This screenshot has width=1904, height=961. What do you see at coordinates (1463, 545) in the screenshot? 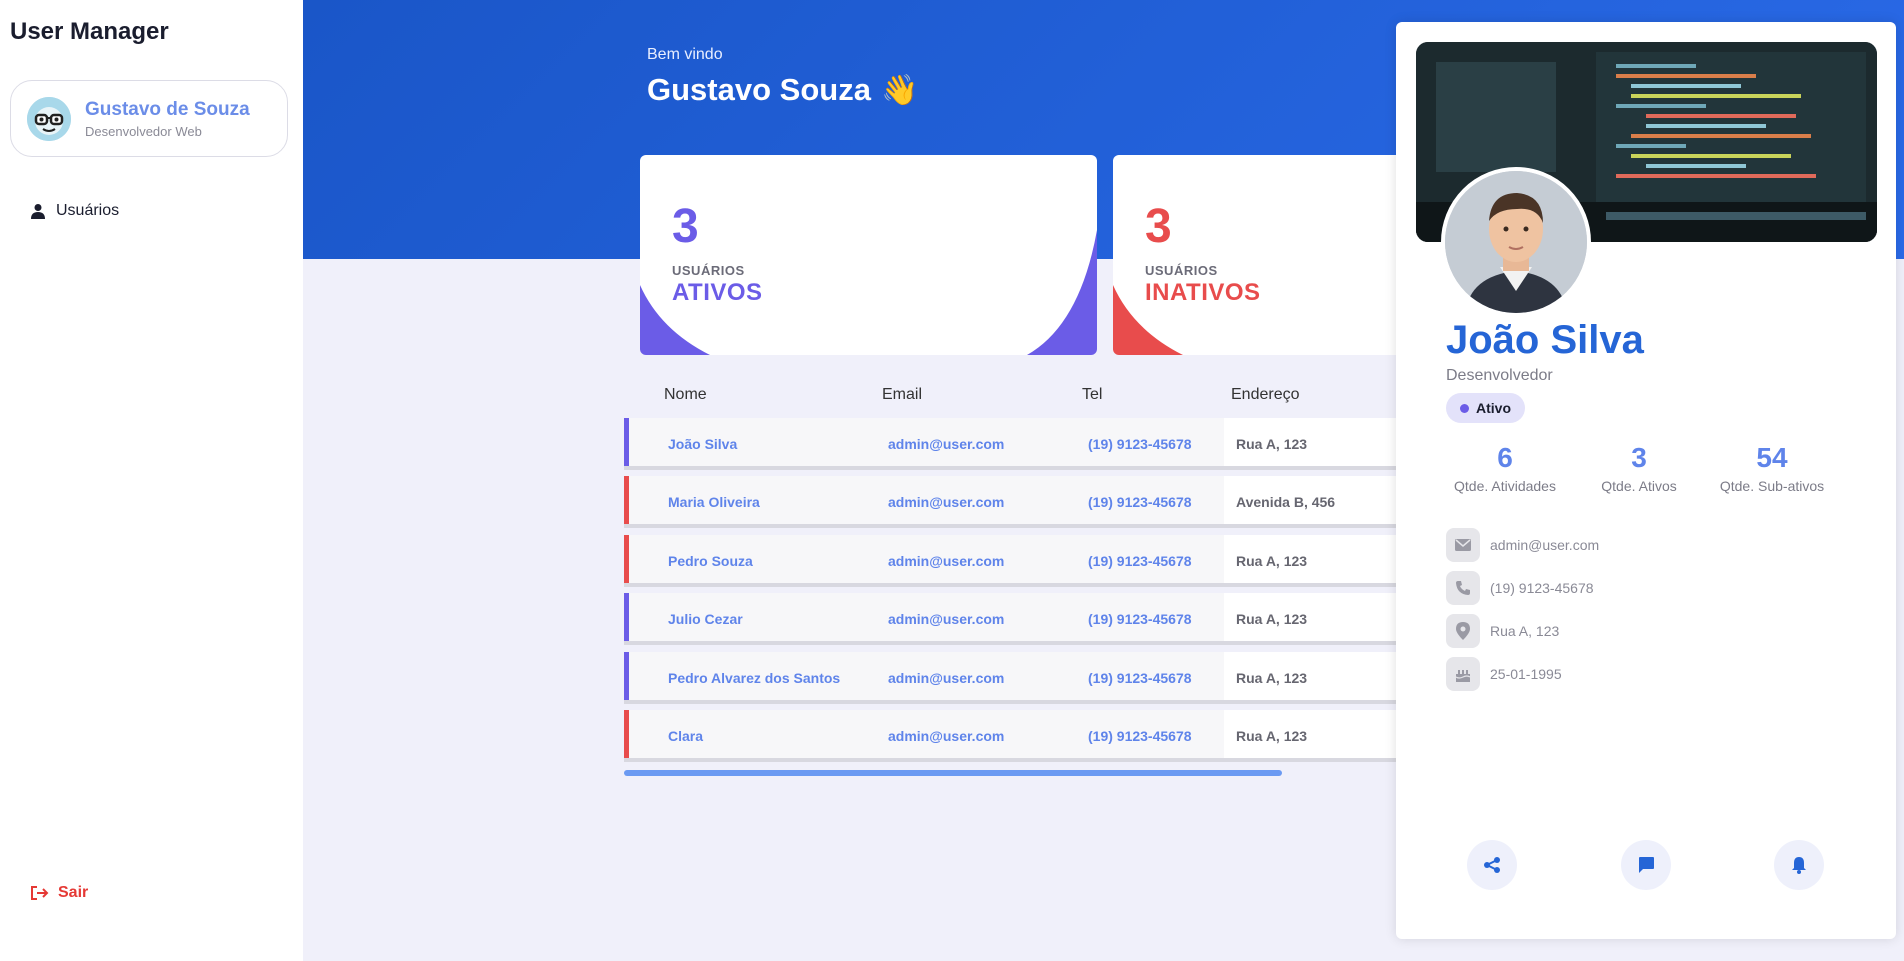
I see `mail-icon` at bounding box center [1463, 545].